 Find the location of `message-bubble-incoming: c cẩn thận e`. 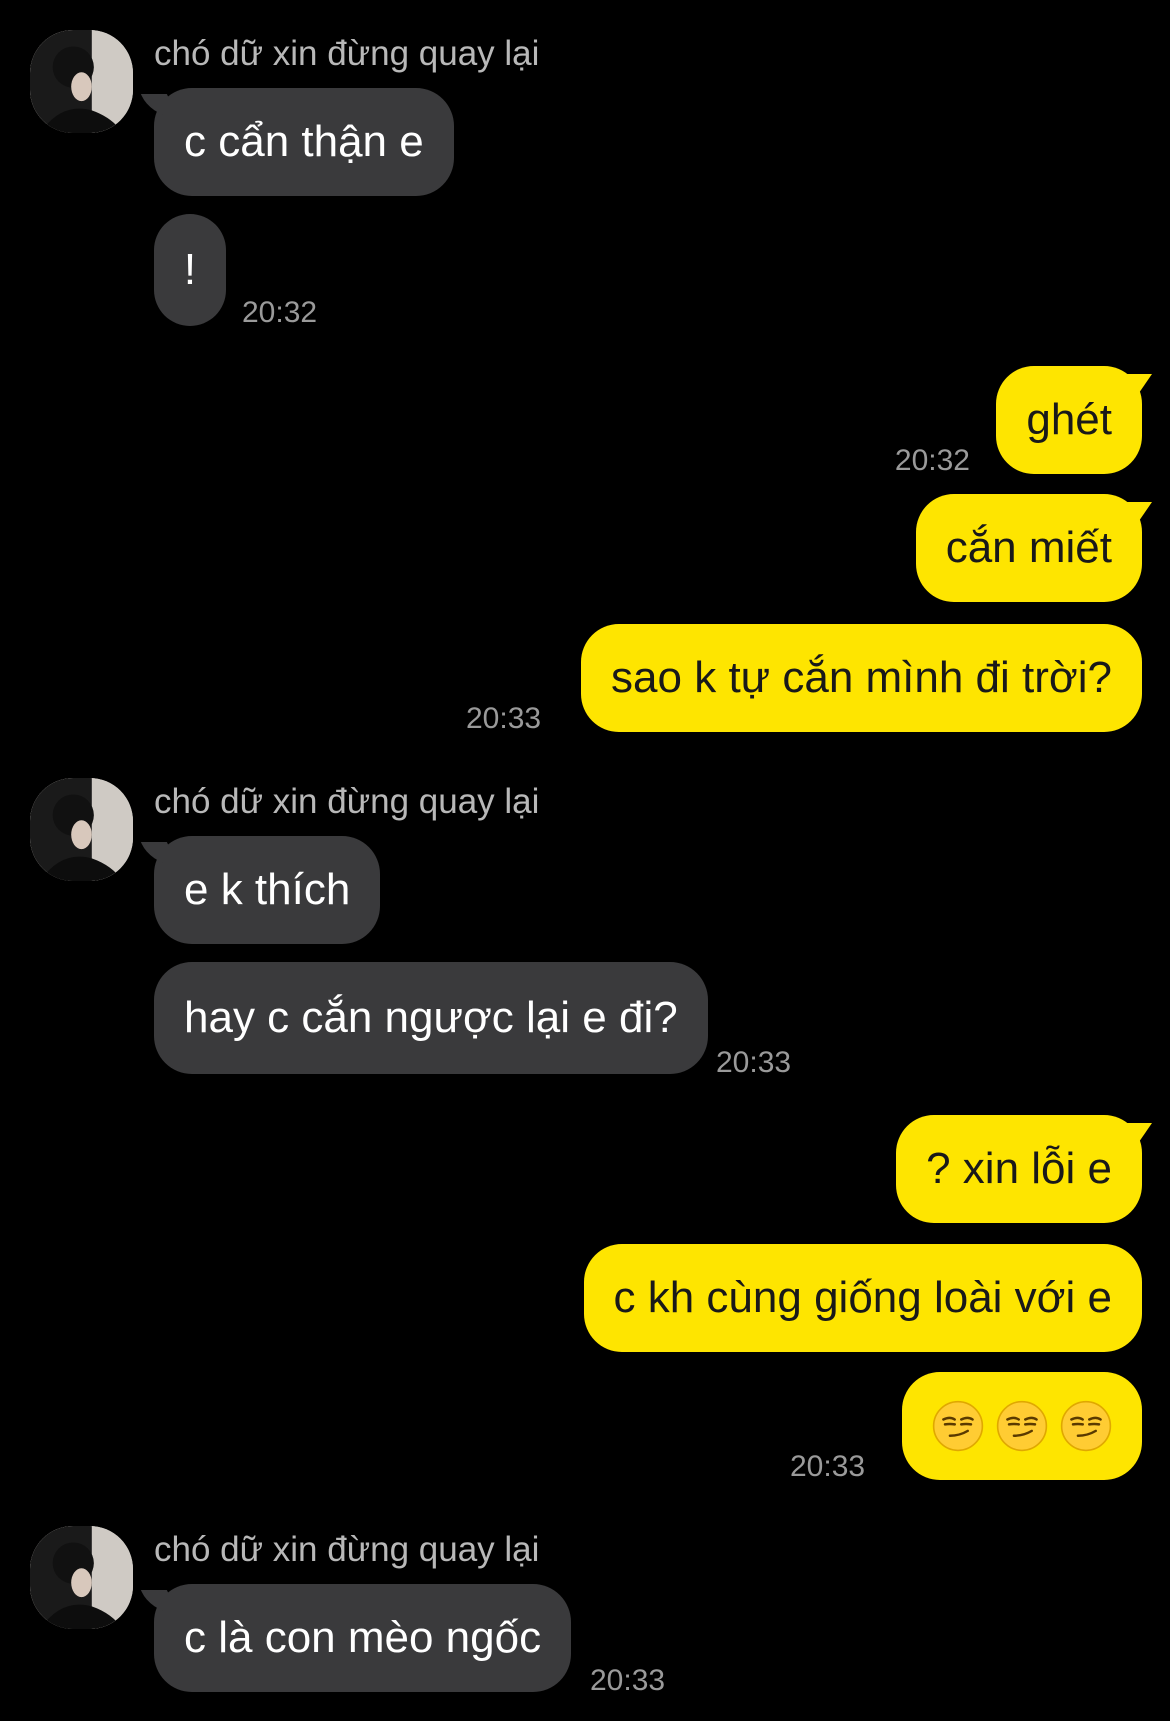

message-bubble-incoming: c cẩn thận e is located at coordinates (304, 142).